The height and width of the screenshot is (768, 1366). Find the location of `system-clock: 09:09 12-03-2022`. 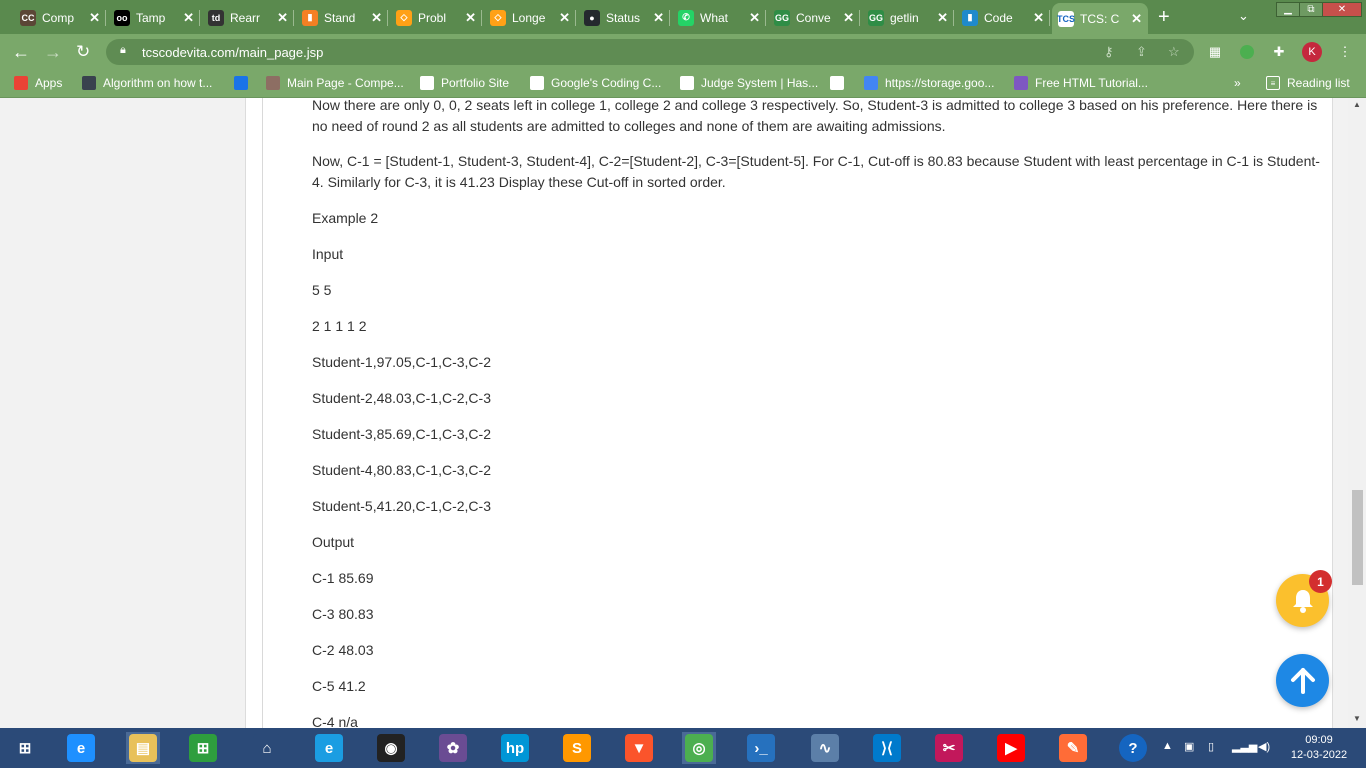

system-clock: 09:09 12-03-2022 is located at coordinates (1319, 748).